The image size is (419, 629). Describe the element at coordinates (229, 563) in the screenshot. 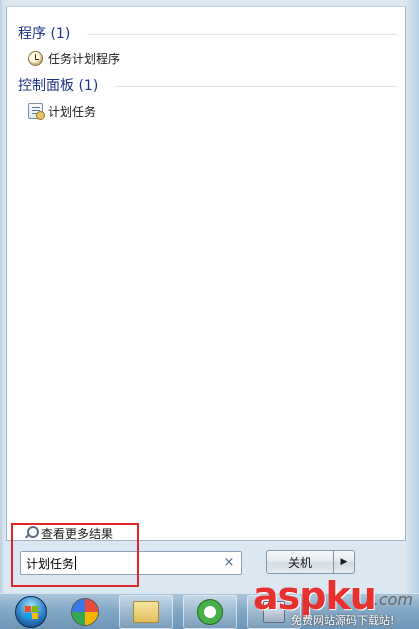

I see `clear-search-icon: ×` at that location.